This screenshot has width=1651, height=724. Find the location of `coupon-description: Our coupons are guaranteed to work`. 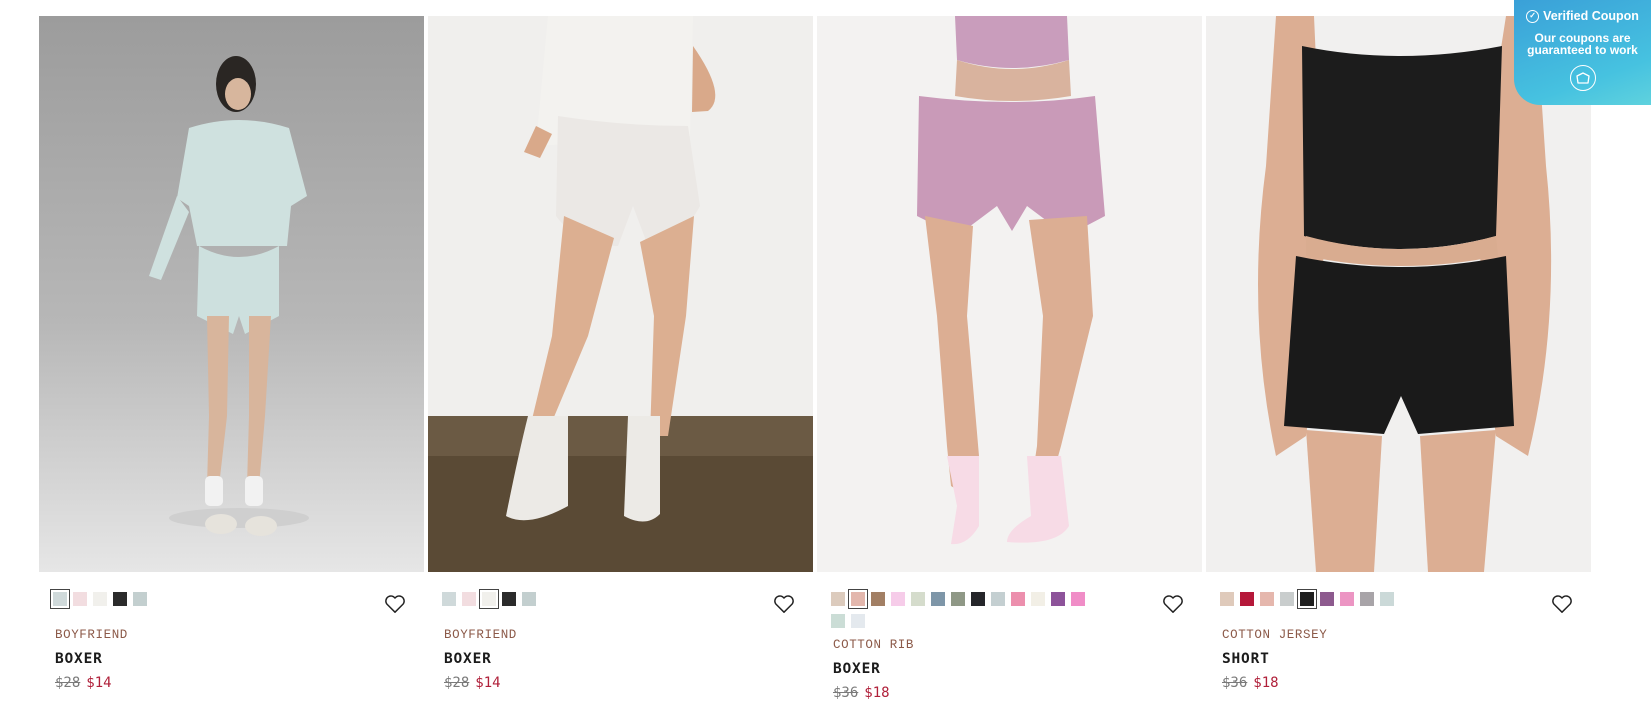

coupon-description: Our coupons are guaranteed to work is located at coordinates (1582, 44).